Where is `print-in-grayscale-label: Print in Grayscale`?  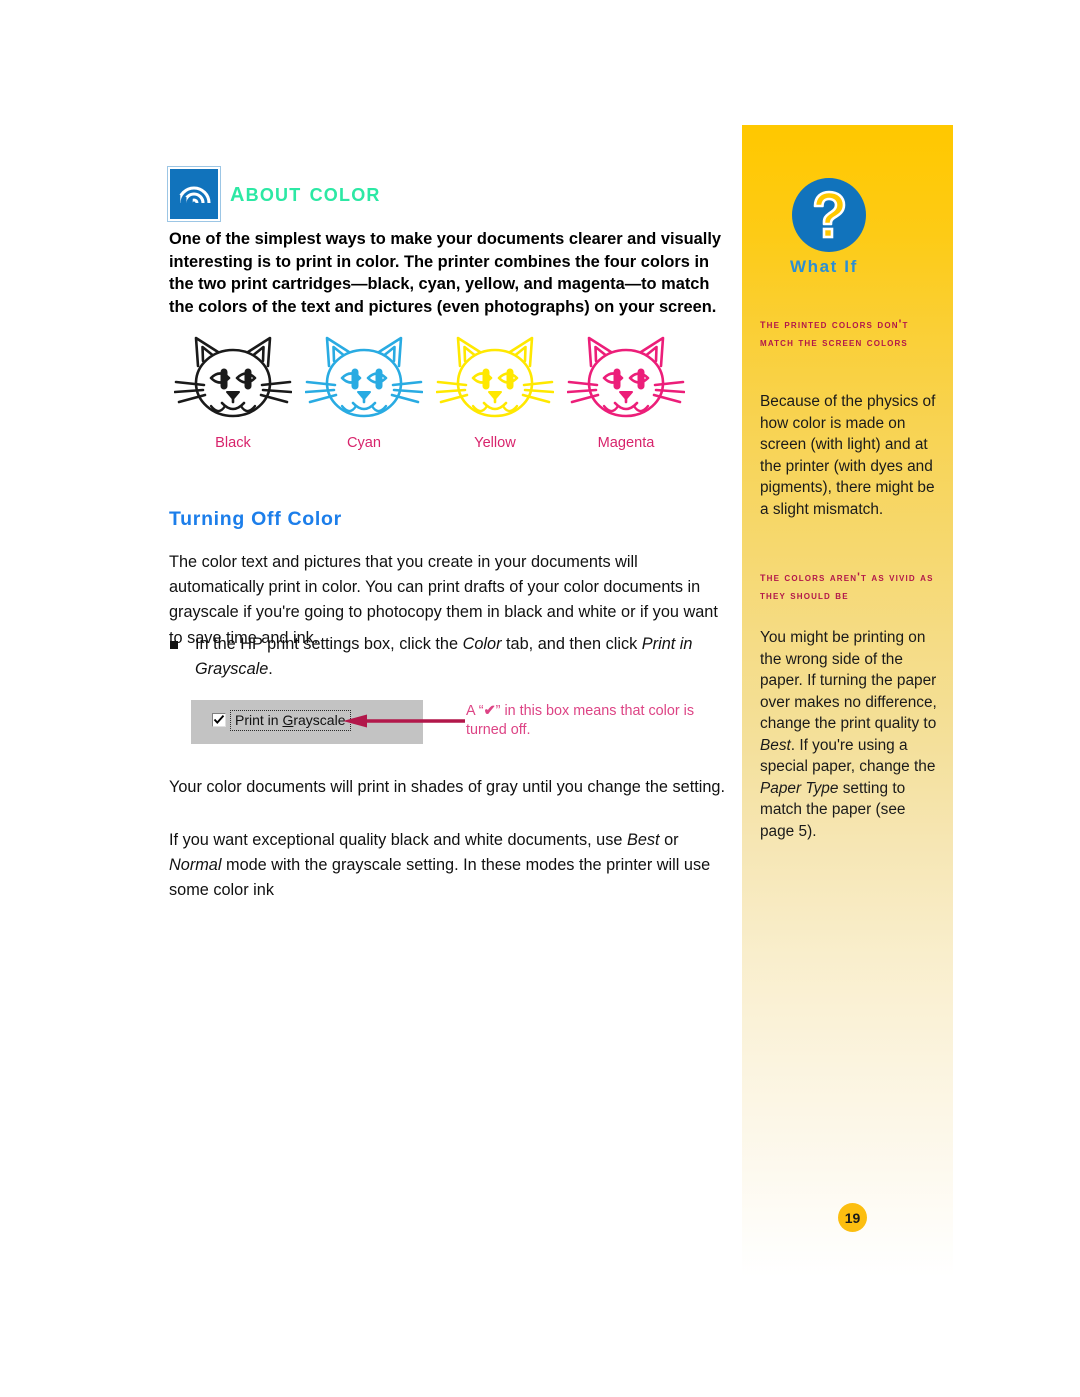
print-in-grayscale-label: Print in Grayscale is located at coordinates (290, 720).